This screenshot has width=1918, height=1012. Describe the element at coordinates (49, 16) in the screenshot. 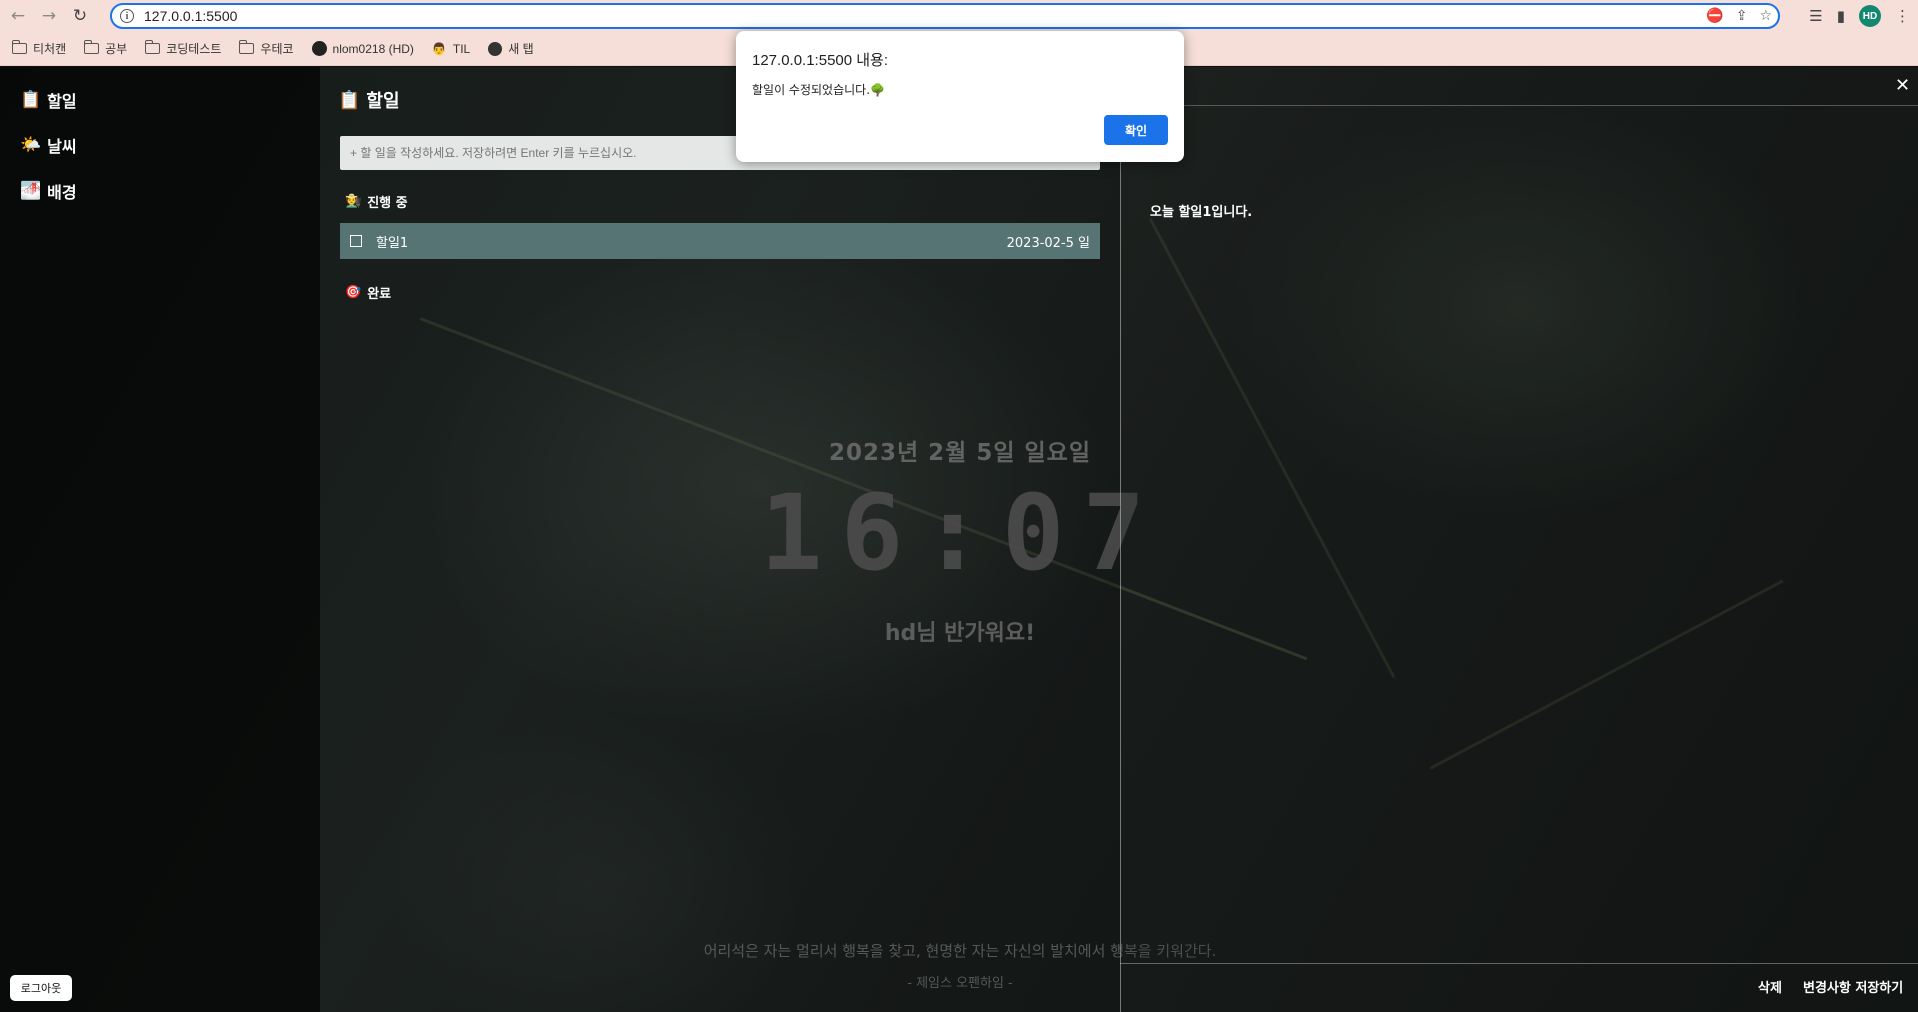

I see `forward-arrow-icon: →` at that location.